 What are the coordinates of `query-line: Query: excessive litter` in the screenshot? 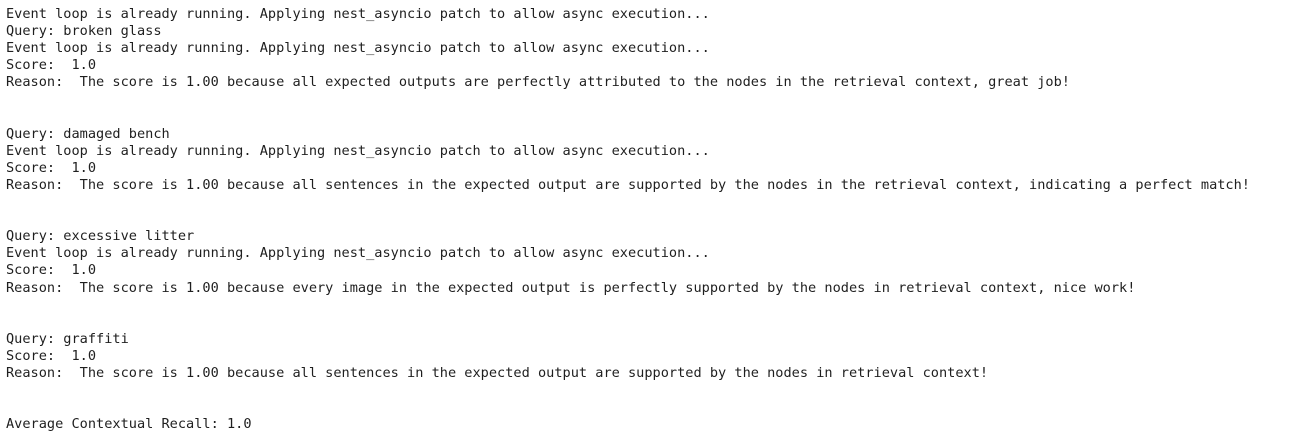 It's located at (100, 236).